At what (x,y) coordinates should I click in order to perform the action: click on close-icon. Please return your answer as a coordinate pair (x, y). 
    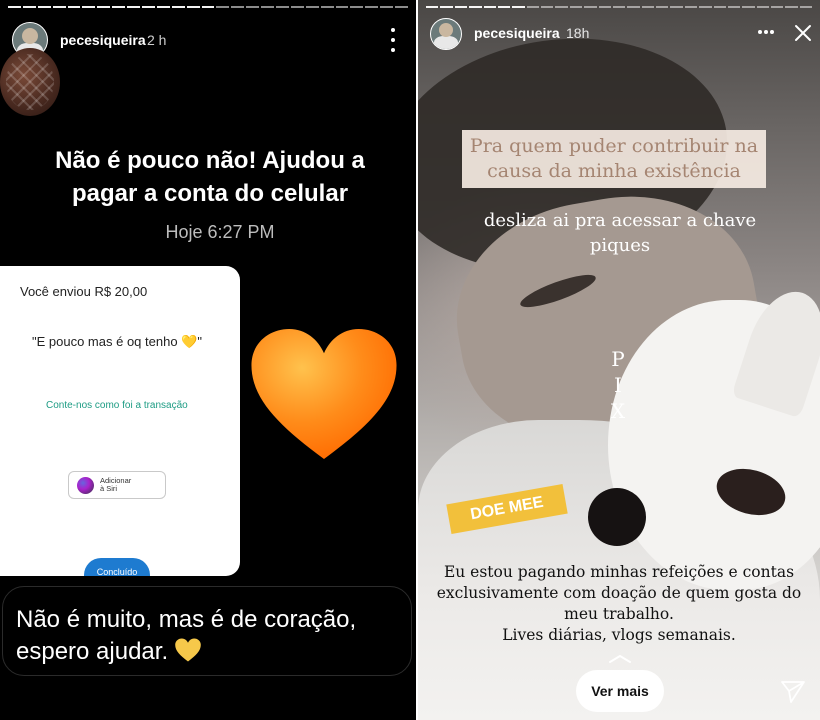
    Looking at the image, I should click on (803, 33).